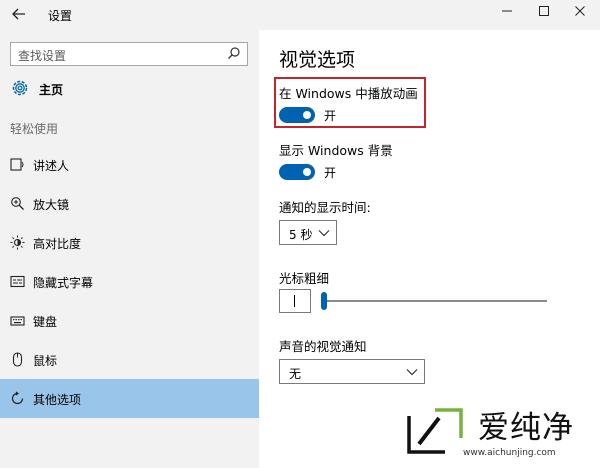 Image resolution: width=600 pixels, height=468 pixels. I want to click on back-button, so click(19, 14).